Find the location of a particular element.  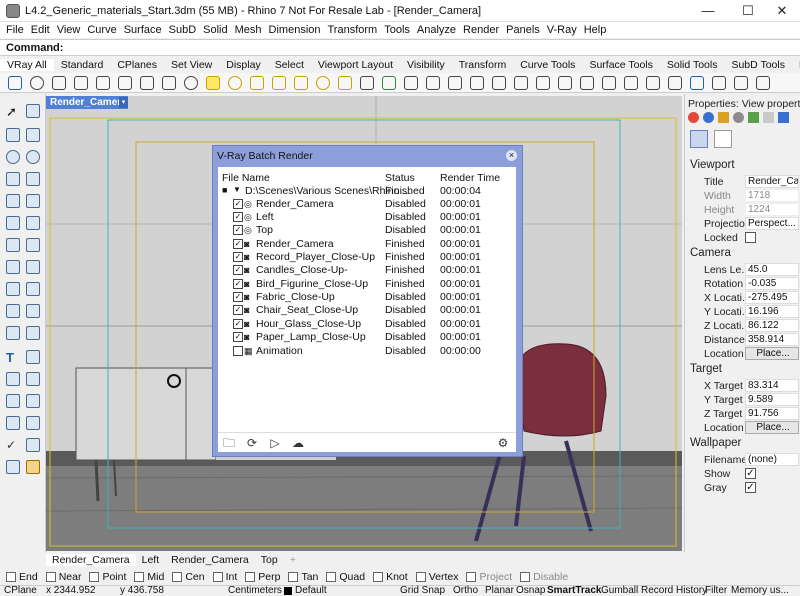

material-icon is located at coordinates (693, 117).